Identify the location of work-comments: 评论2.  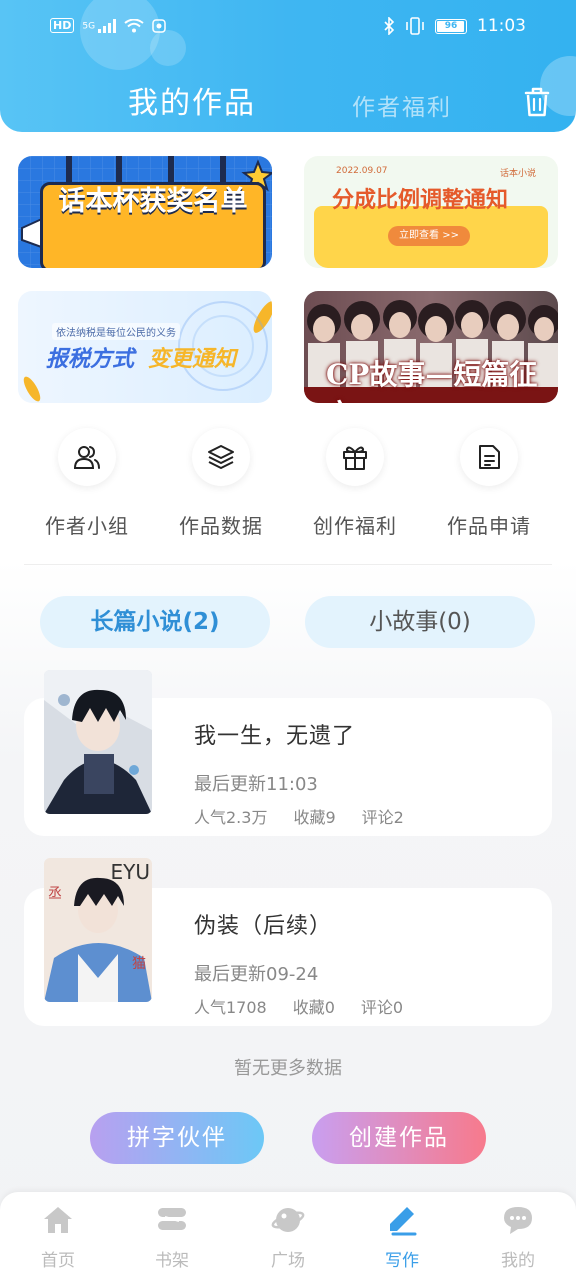
(382, 817).